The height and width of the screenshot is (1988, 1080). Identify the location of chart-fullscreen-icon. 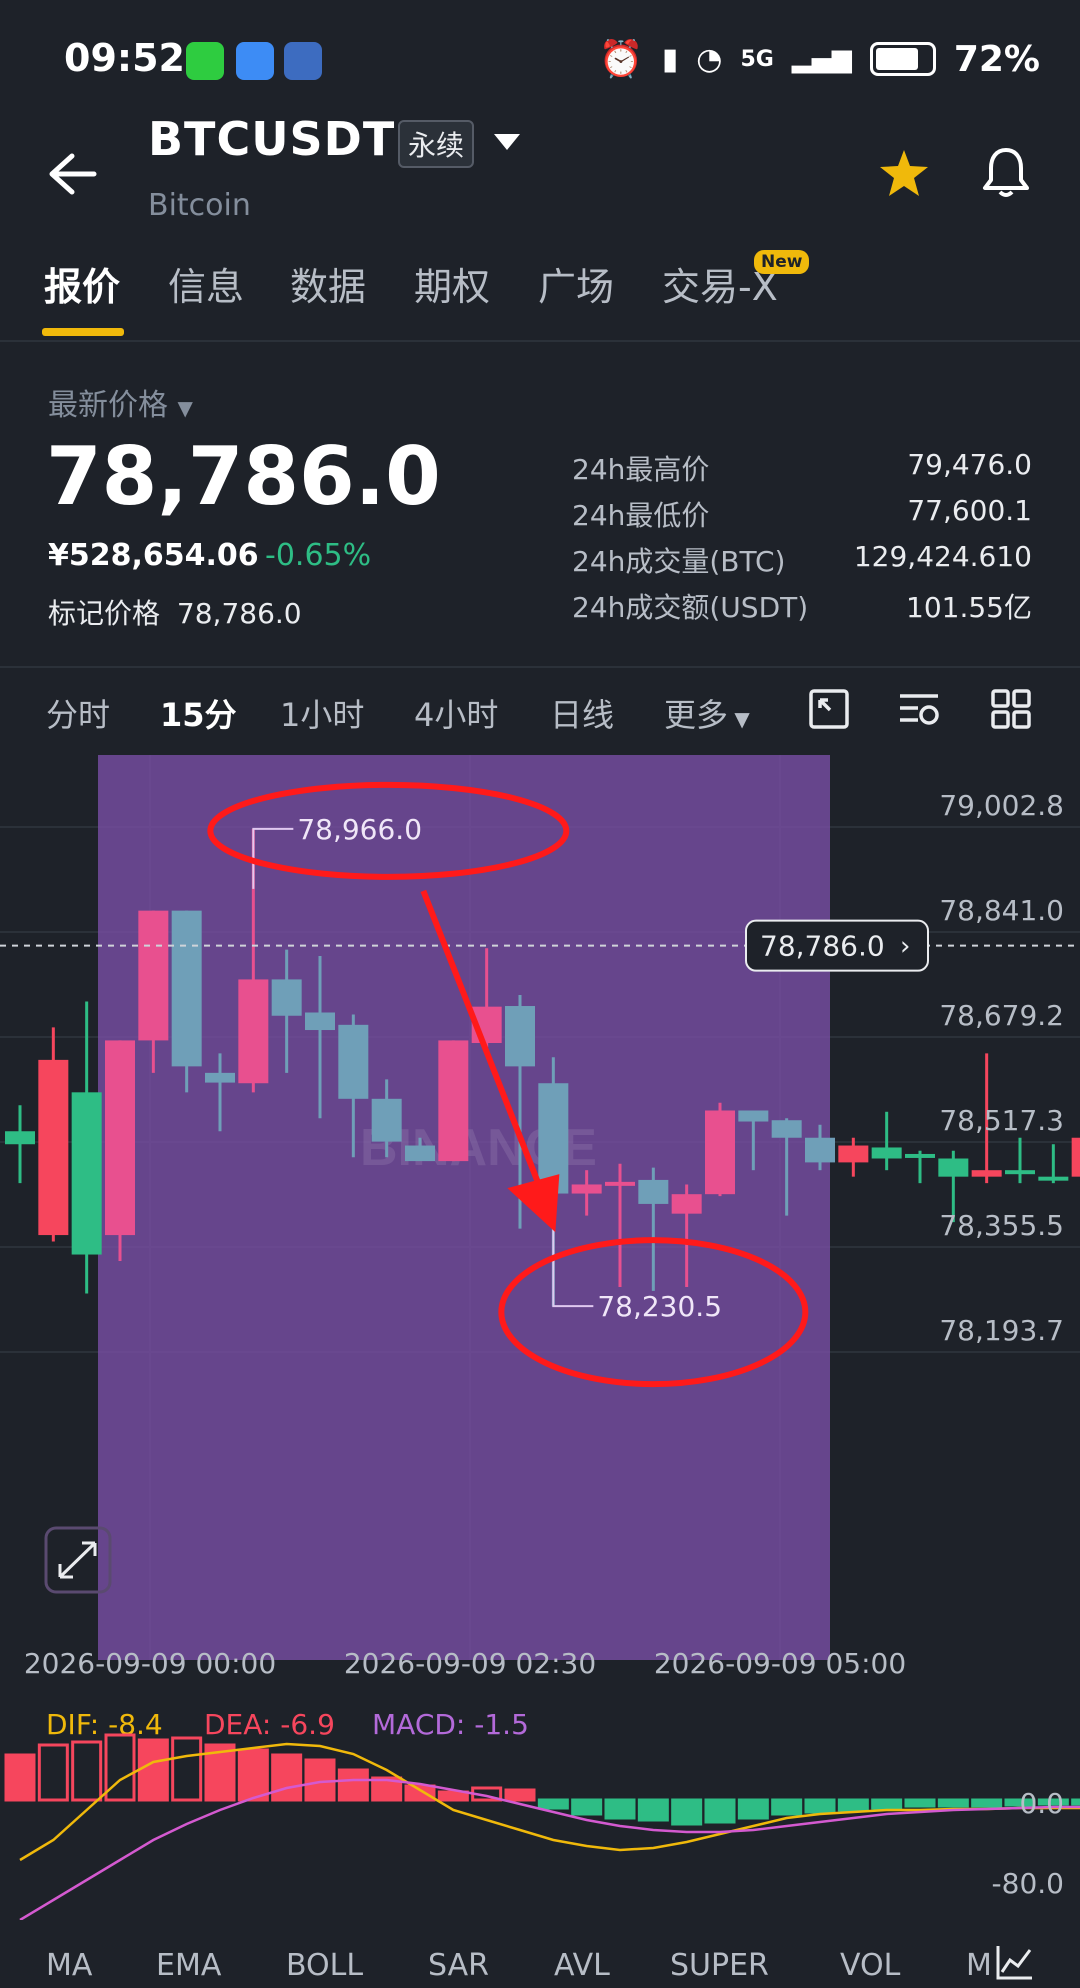
(829, 709).